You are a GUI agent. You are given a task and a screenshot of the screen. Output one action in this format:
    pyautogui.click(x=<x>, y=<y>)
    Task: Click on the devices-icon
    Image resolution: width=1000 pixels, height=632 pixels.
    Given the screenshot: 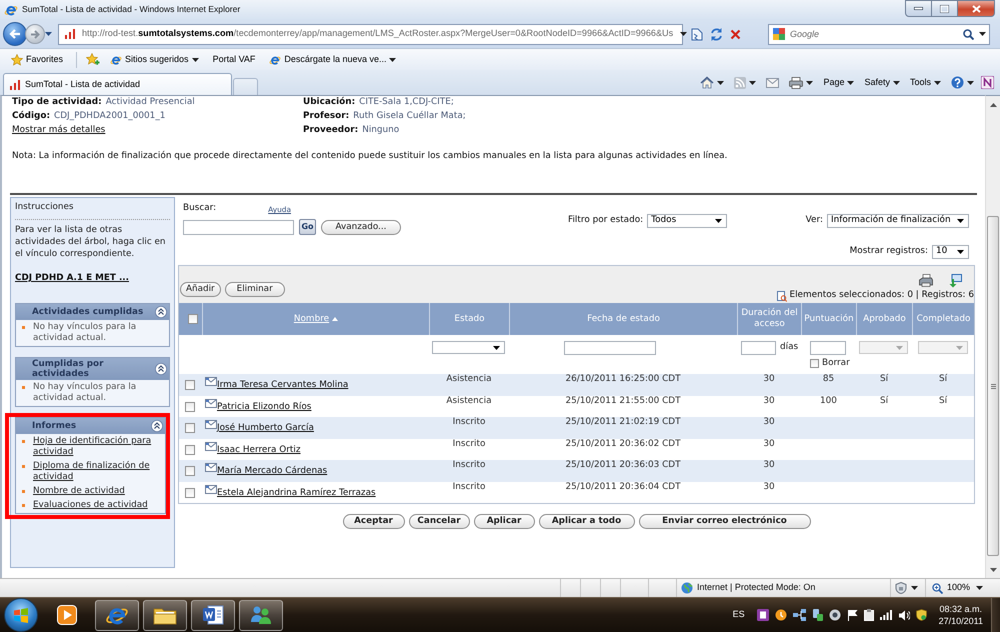 What is the action you would take?
    pyautogui.click(x=817, y=615)
    